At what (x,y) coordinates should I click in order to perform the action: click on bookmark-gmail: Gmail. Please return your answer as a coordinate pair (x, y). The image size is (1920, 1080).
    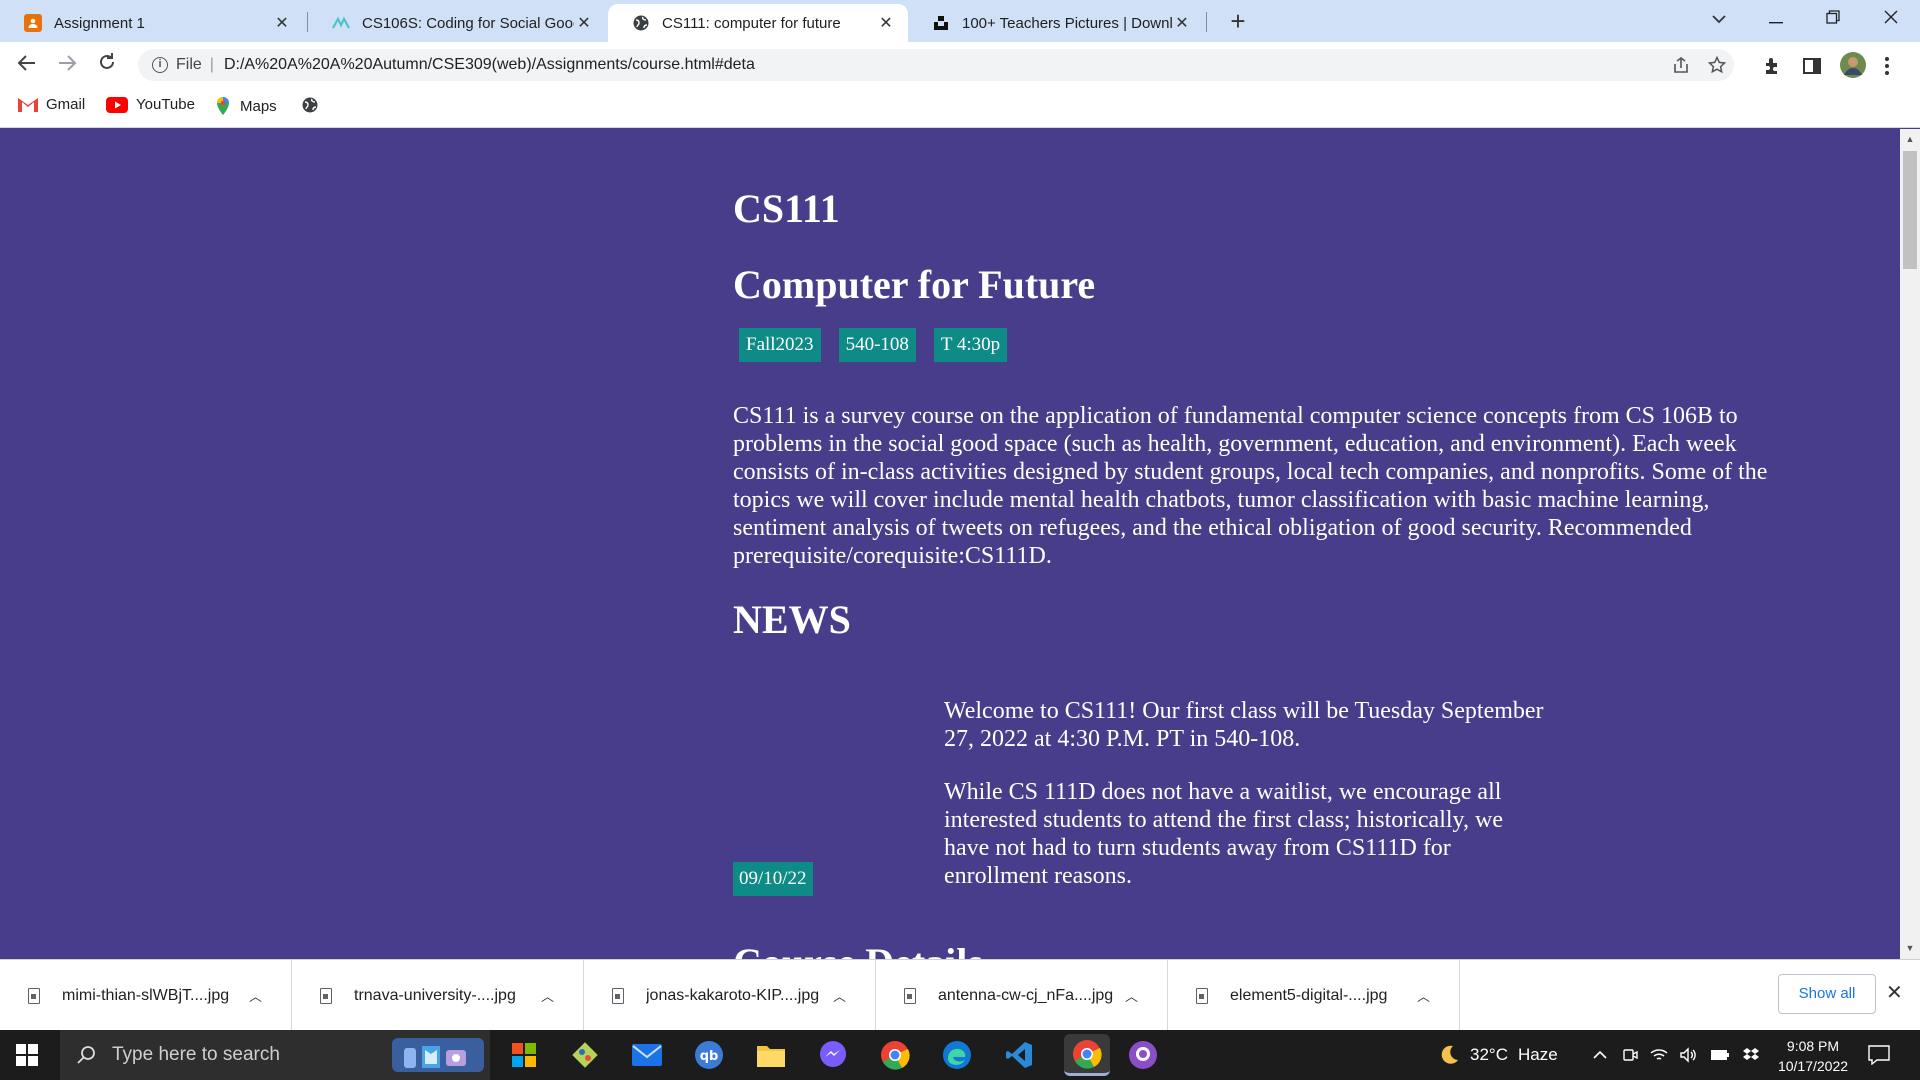
    Looking at the image, I should click on (51, 104).